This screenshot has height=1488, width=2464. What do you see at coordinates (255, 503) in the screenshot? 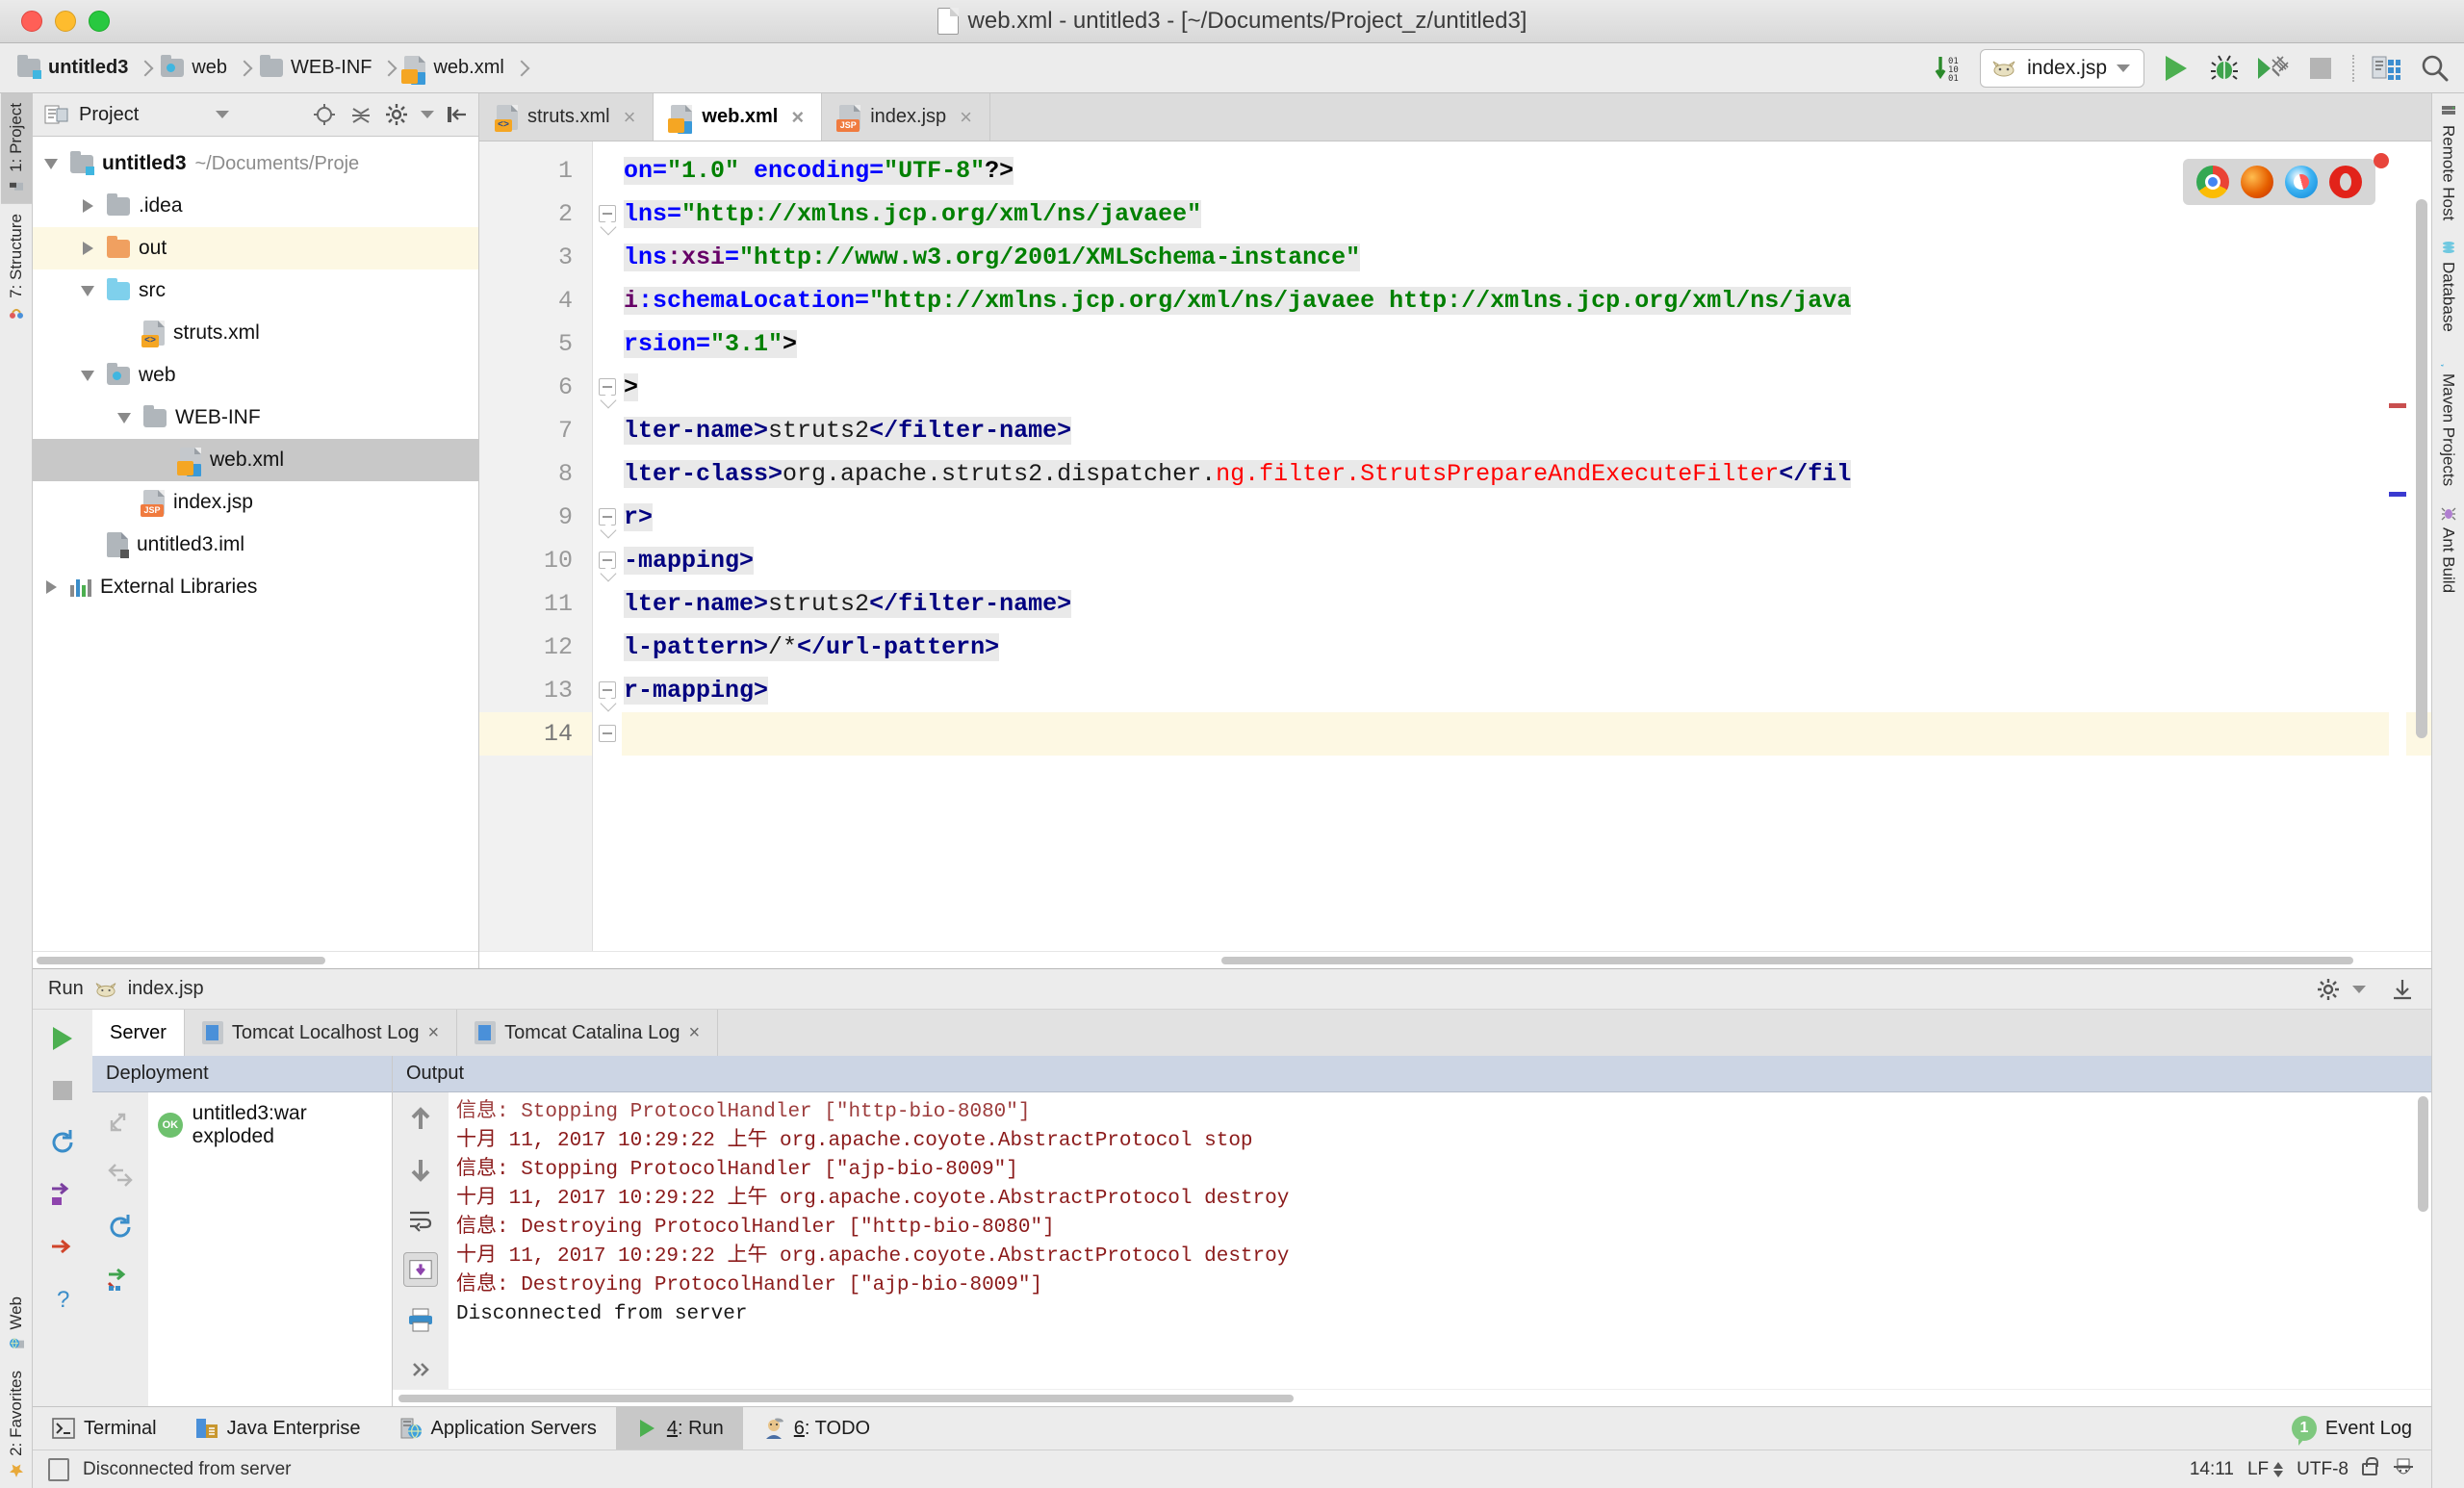
I see `tree-node-index-jsp: index.jsp` at bounding box center [255, 503].